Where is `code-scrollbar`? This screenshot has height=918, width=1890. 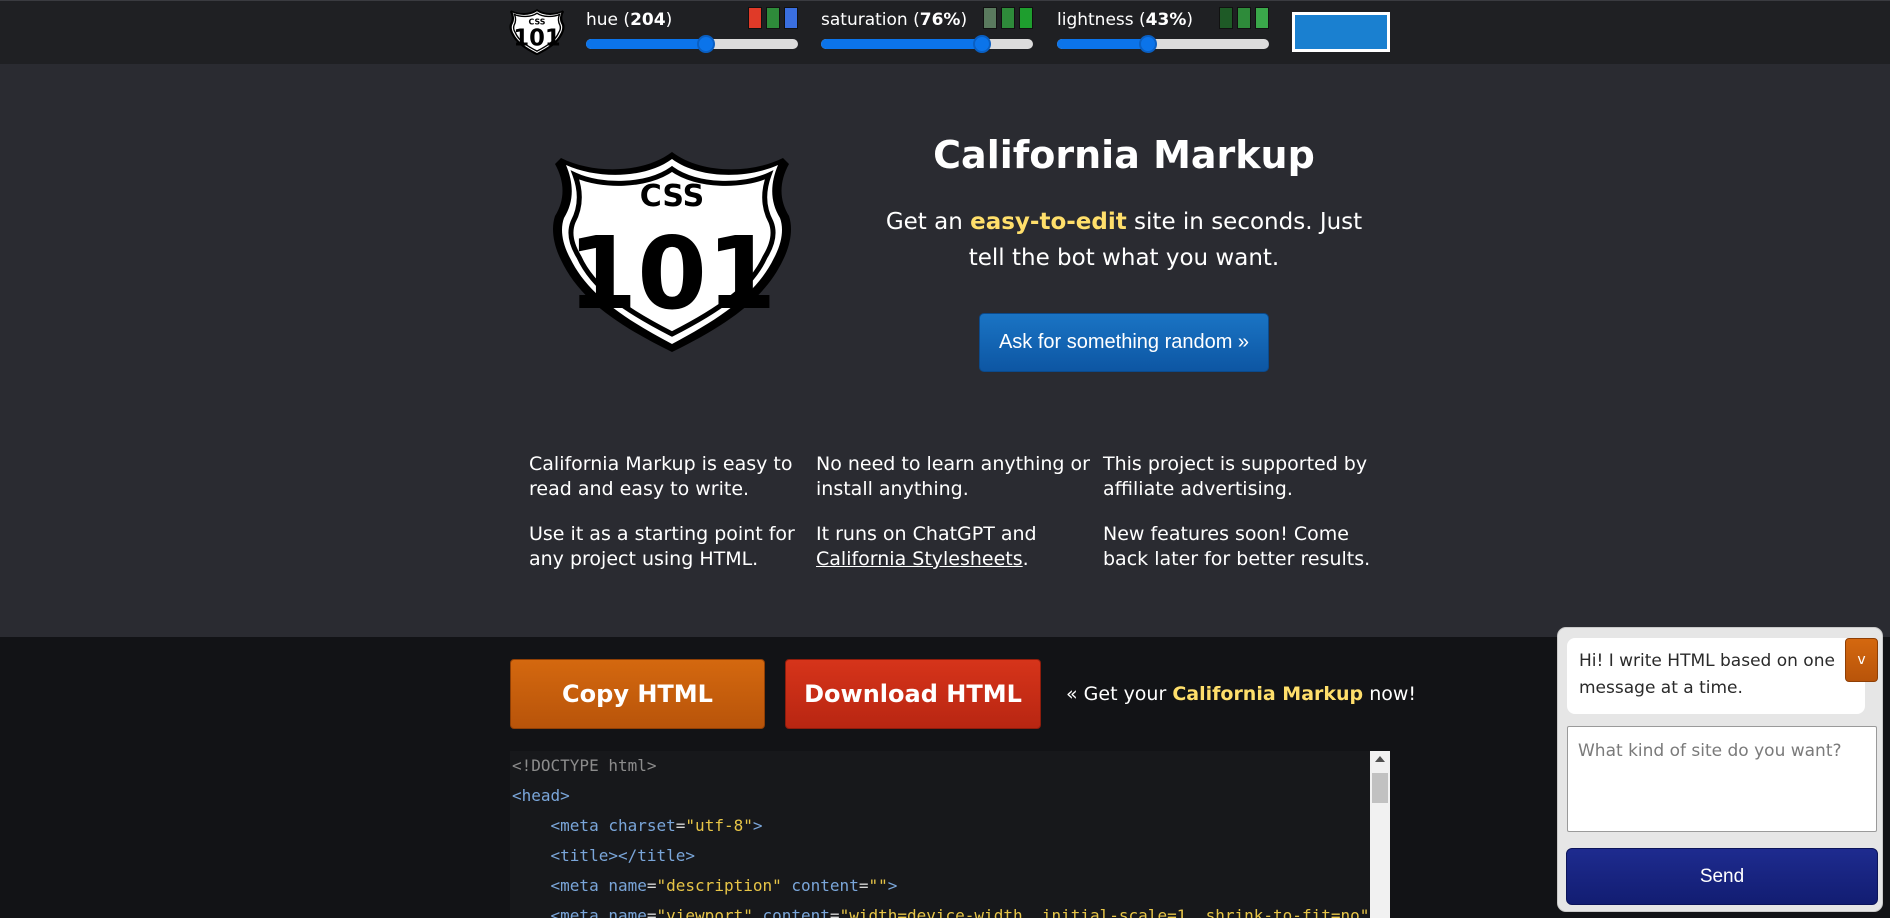
code-scrollbar is located at coordinates (1380, 834).